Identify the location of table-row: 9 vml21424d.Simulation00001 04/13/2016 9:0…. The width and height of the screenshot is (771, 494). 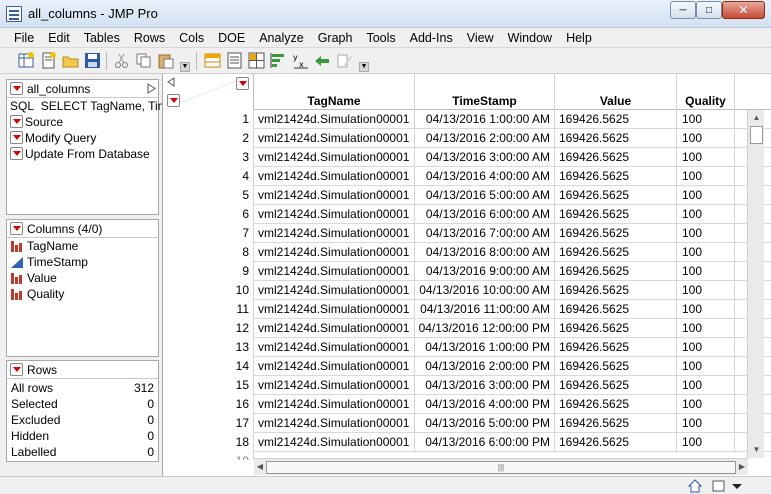
(467, 271).